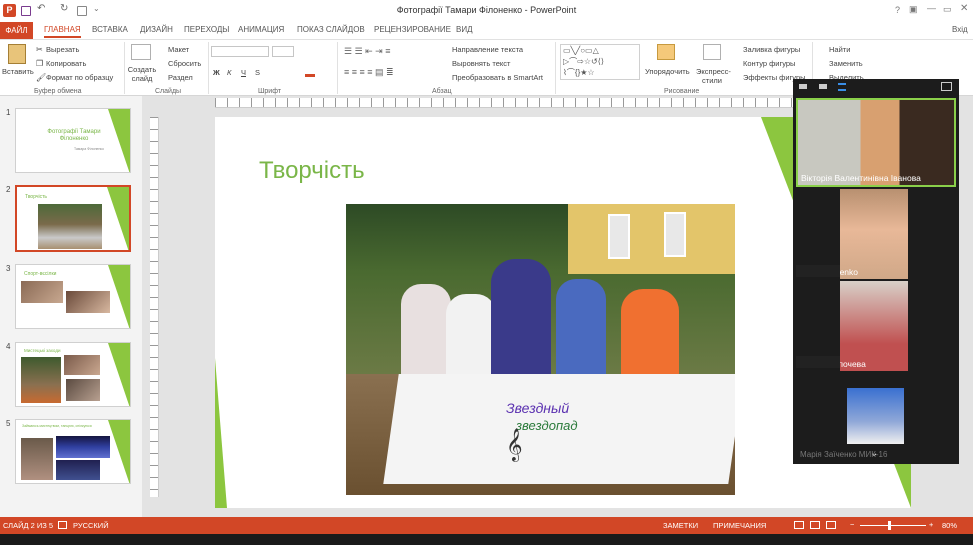 The width and height of the screenshot is (973, 545). I want to click on bold-button: Ж, so click(216, 72).